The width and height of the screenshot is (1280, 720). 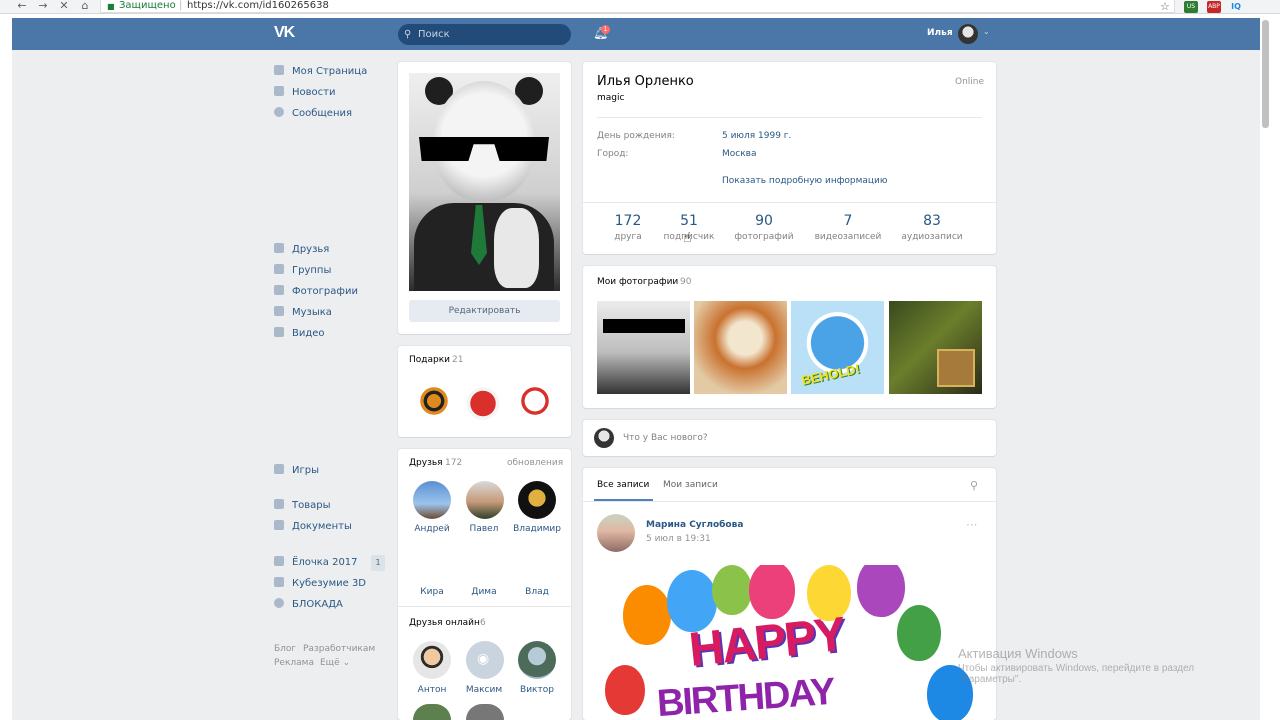 What do you see at coordinates (434, 401) in the screenshot?
I see `gift-ribbon` at bounding box center [434, 401].